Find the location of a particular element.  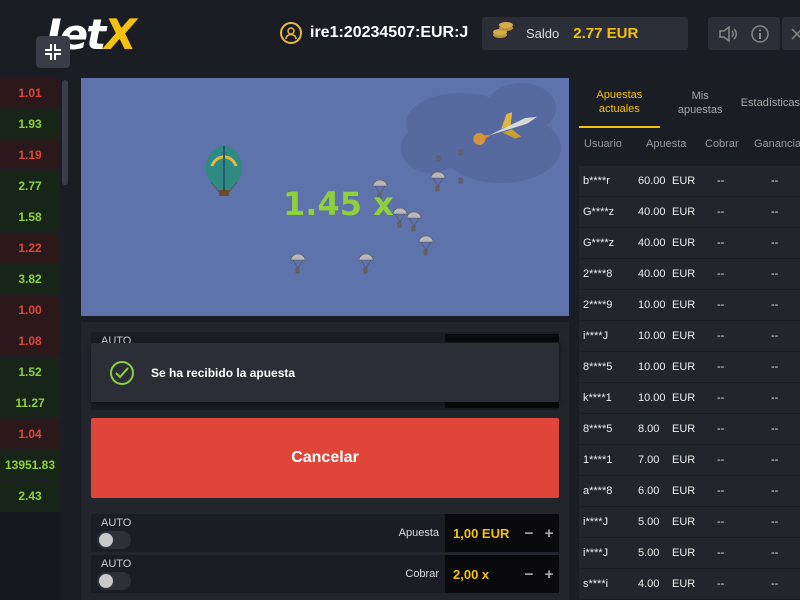

cashout-minus-button: − is located at coordinates (529, 574).